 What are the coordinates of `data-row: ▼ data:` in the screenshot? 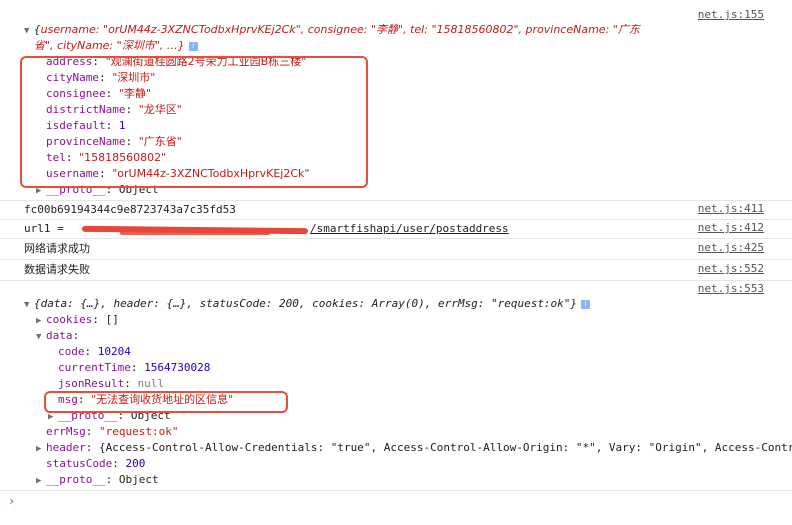 It's located at (57, 336).